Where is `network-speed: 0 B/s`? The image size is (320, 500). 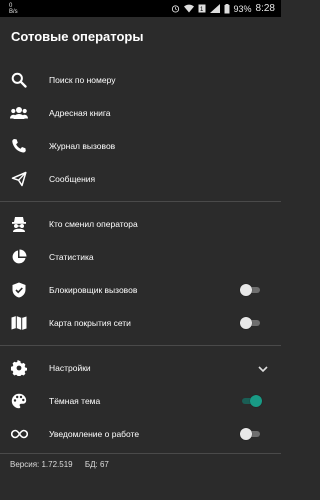
network-speed: 0 B/s is located at coordinates (13, 8).